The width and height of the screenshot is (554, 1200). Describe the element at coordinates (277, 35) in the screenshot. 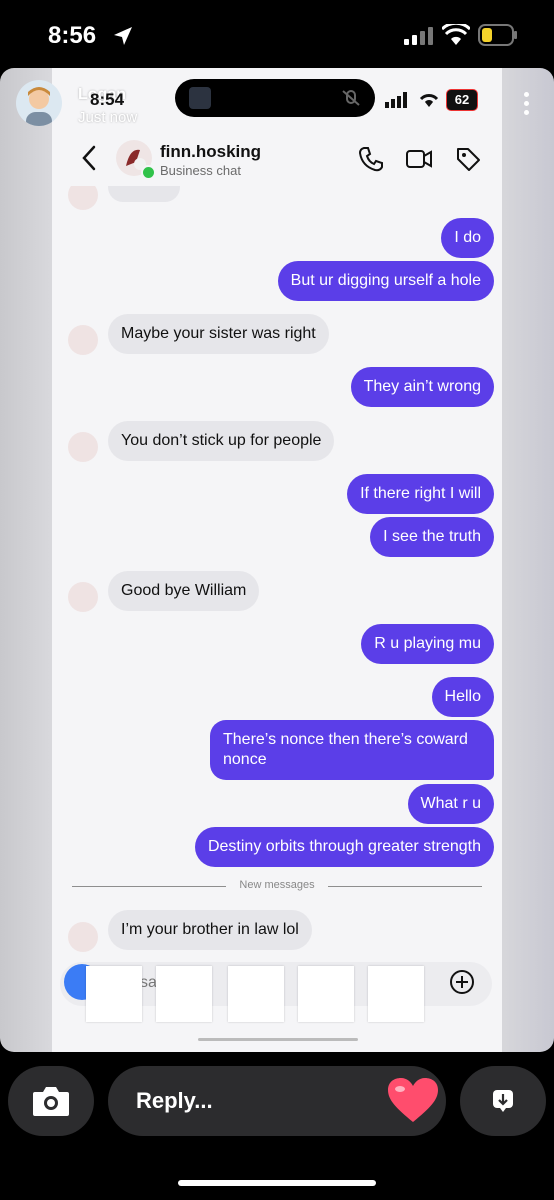

I see `status-bar: 8:56` at that location.